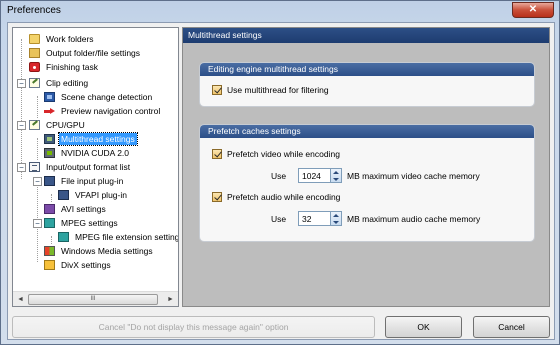  I want to click on video-cache-suffix: MB maximum video cache memory, so click(413, 175).